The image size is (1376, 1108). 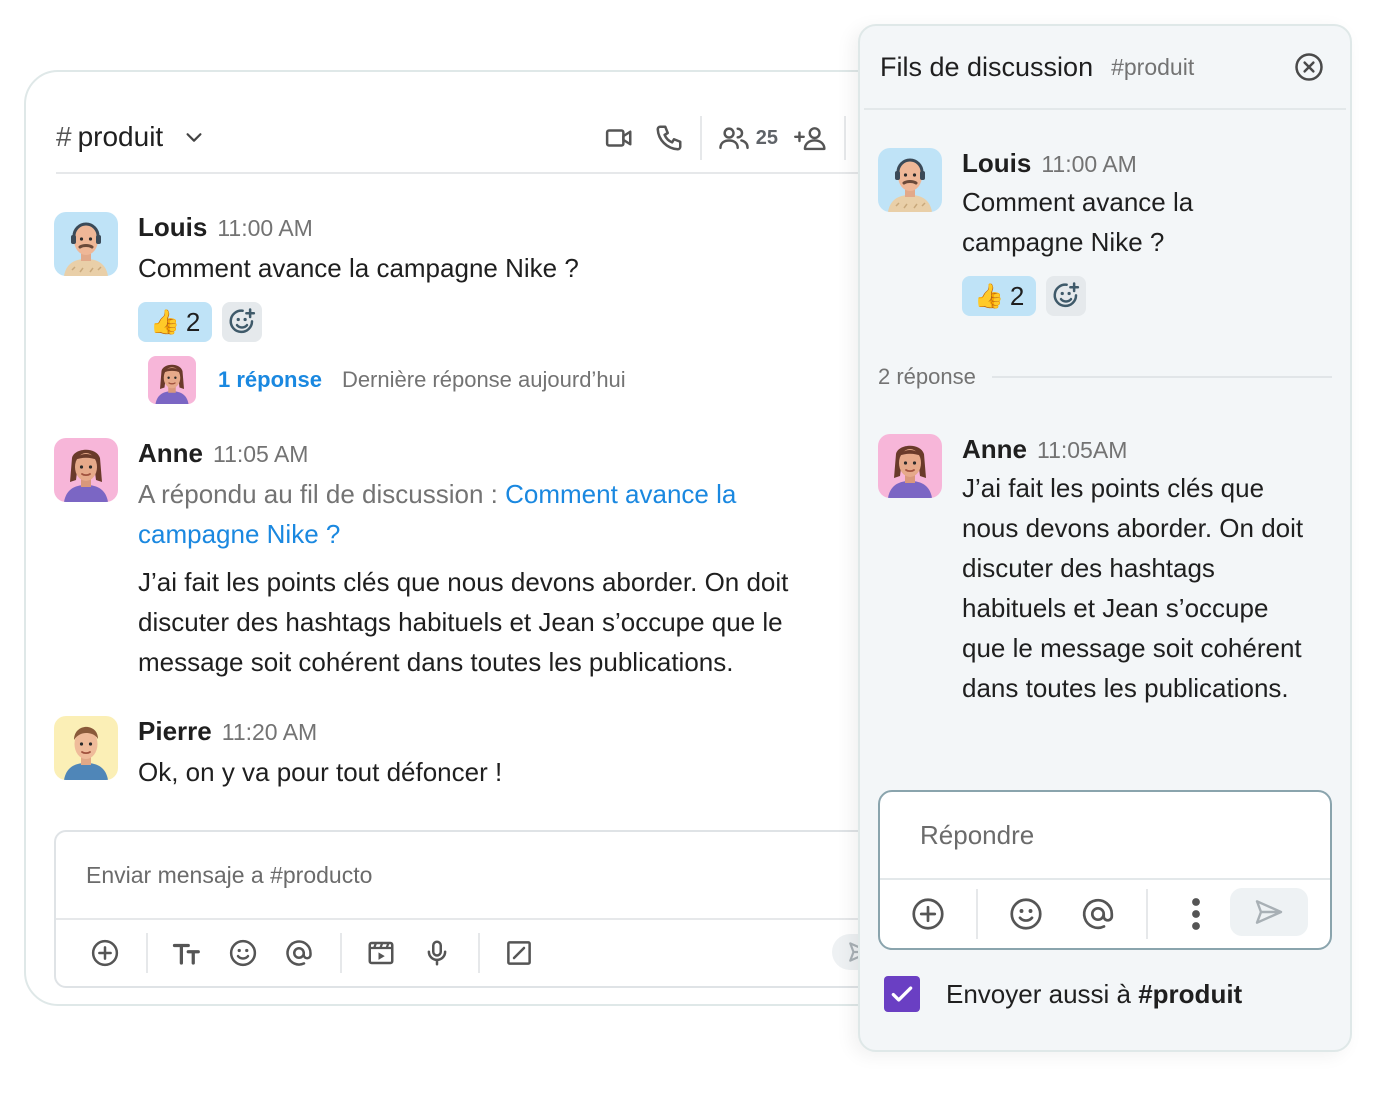 I want to click on also-send-checkbox, so click(x=902, y=994).